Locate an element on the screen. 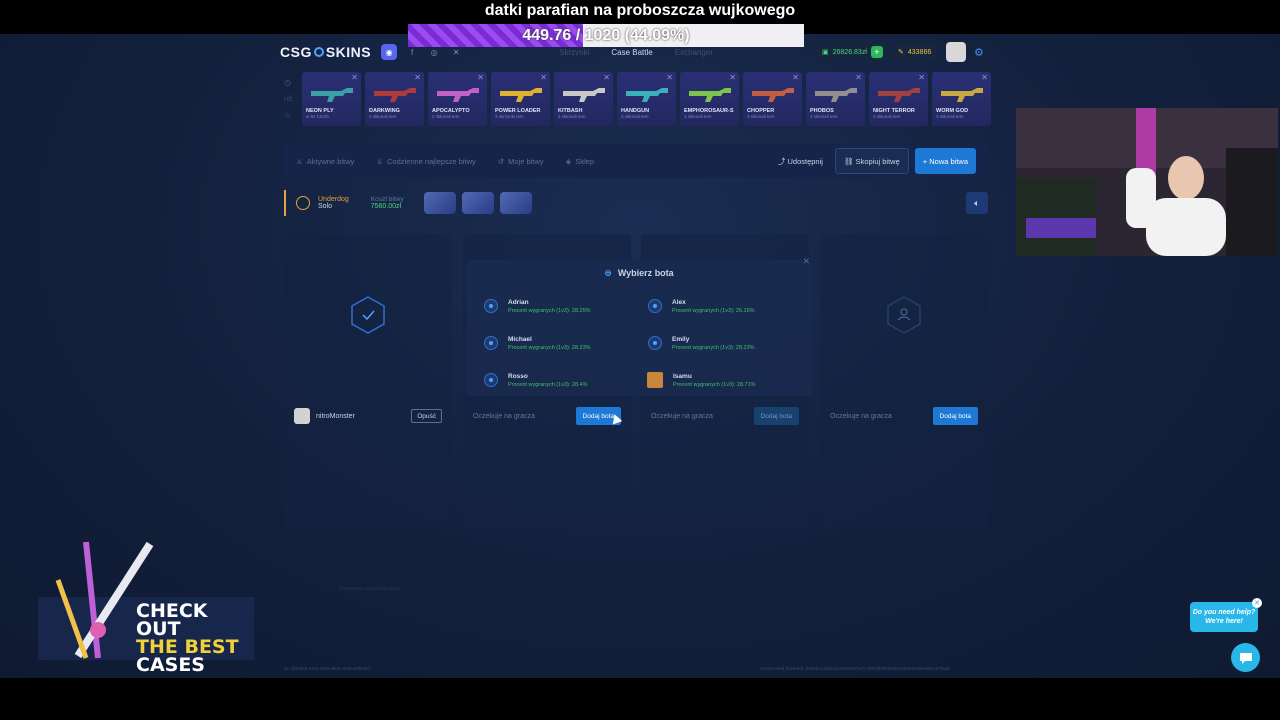 The image size is (1280, 720). bot-option-alex: Alex Procent wygranych (1v3): 26.16% is located at coordinates (709, 306).